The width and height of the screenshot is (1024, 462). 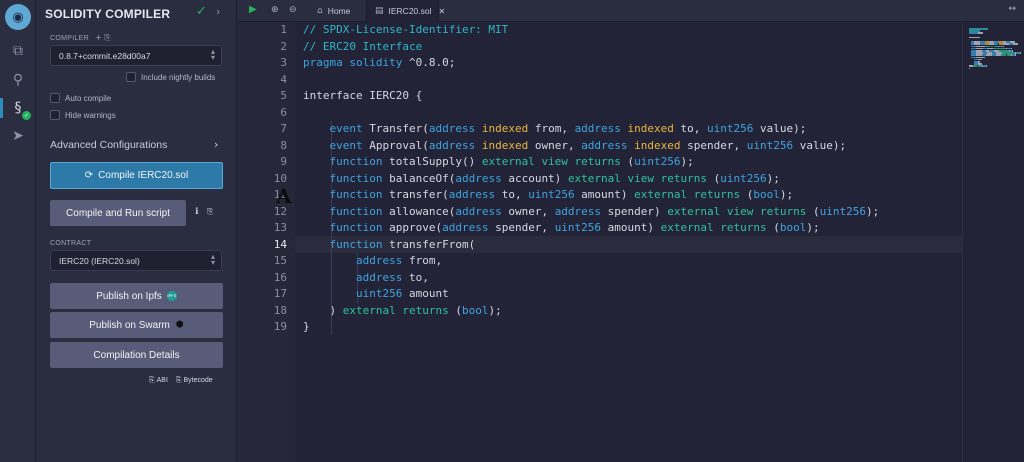 I want to click on remix-logo-icon: ◉, so click(x=18, y=17).